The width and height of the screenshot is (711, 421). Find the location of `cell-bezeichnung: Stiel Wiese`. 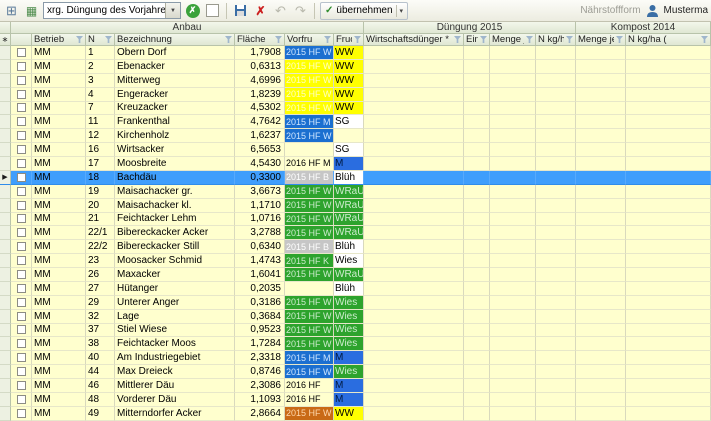

cell-bezeichnung: Stiel Wiese is located at coordinates (175, 330).